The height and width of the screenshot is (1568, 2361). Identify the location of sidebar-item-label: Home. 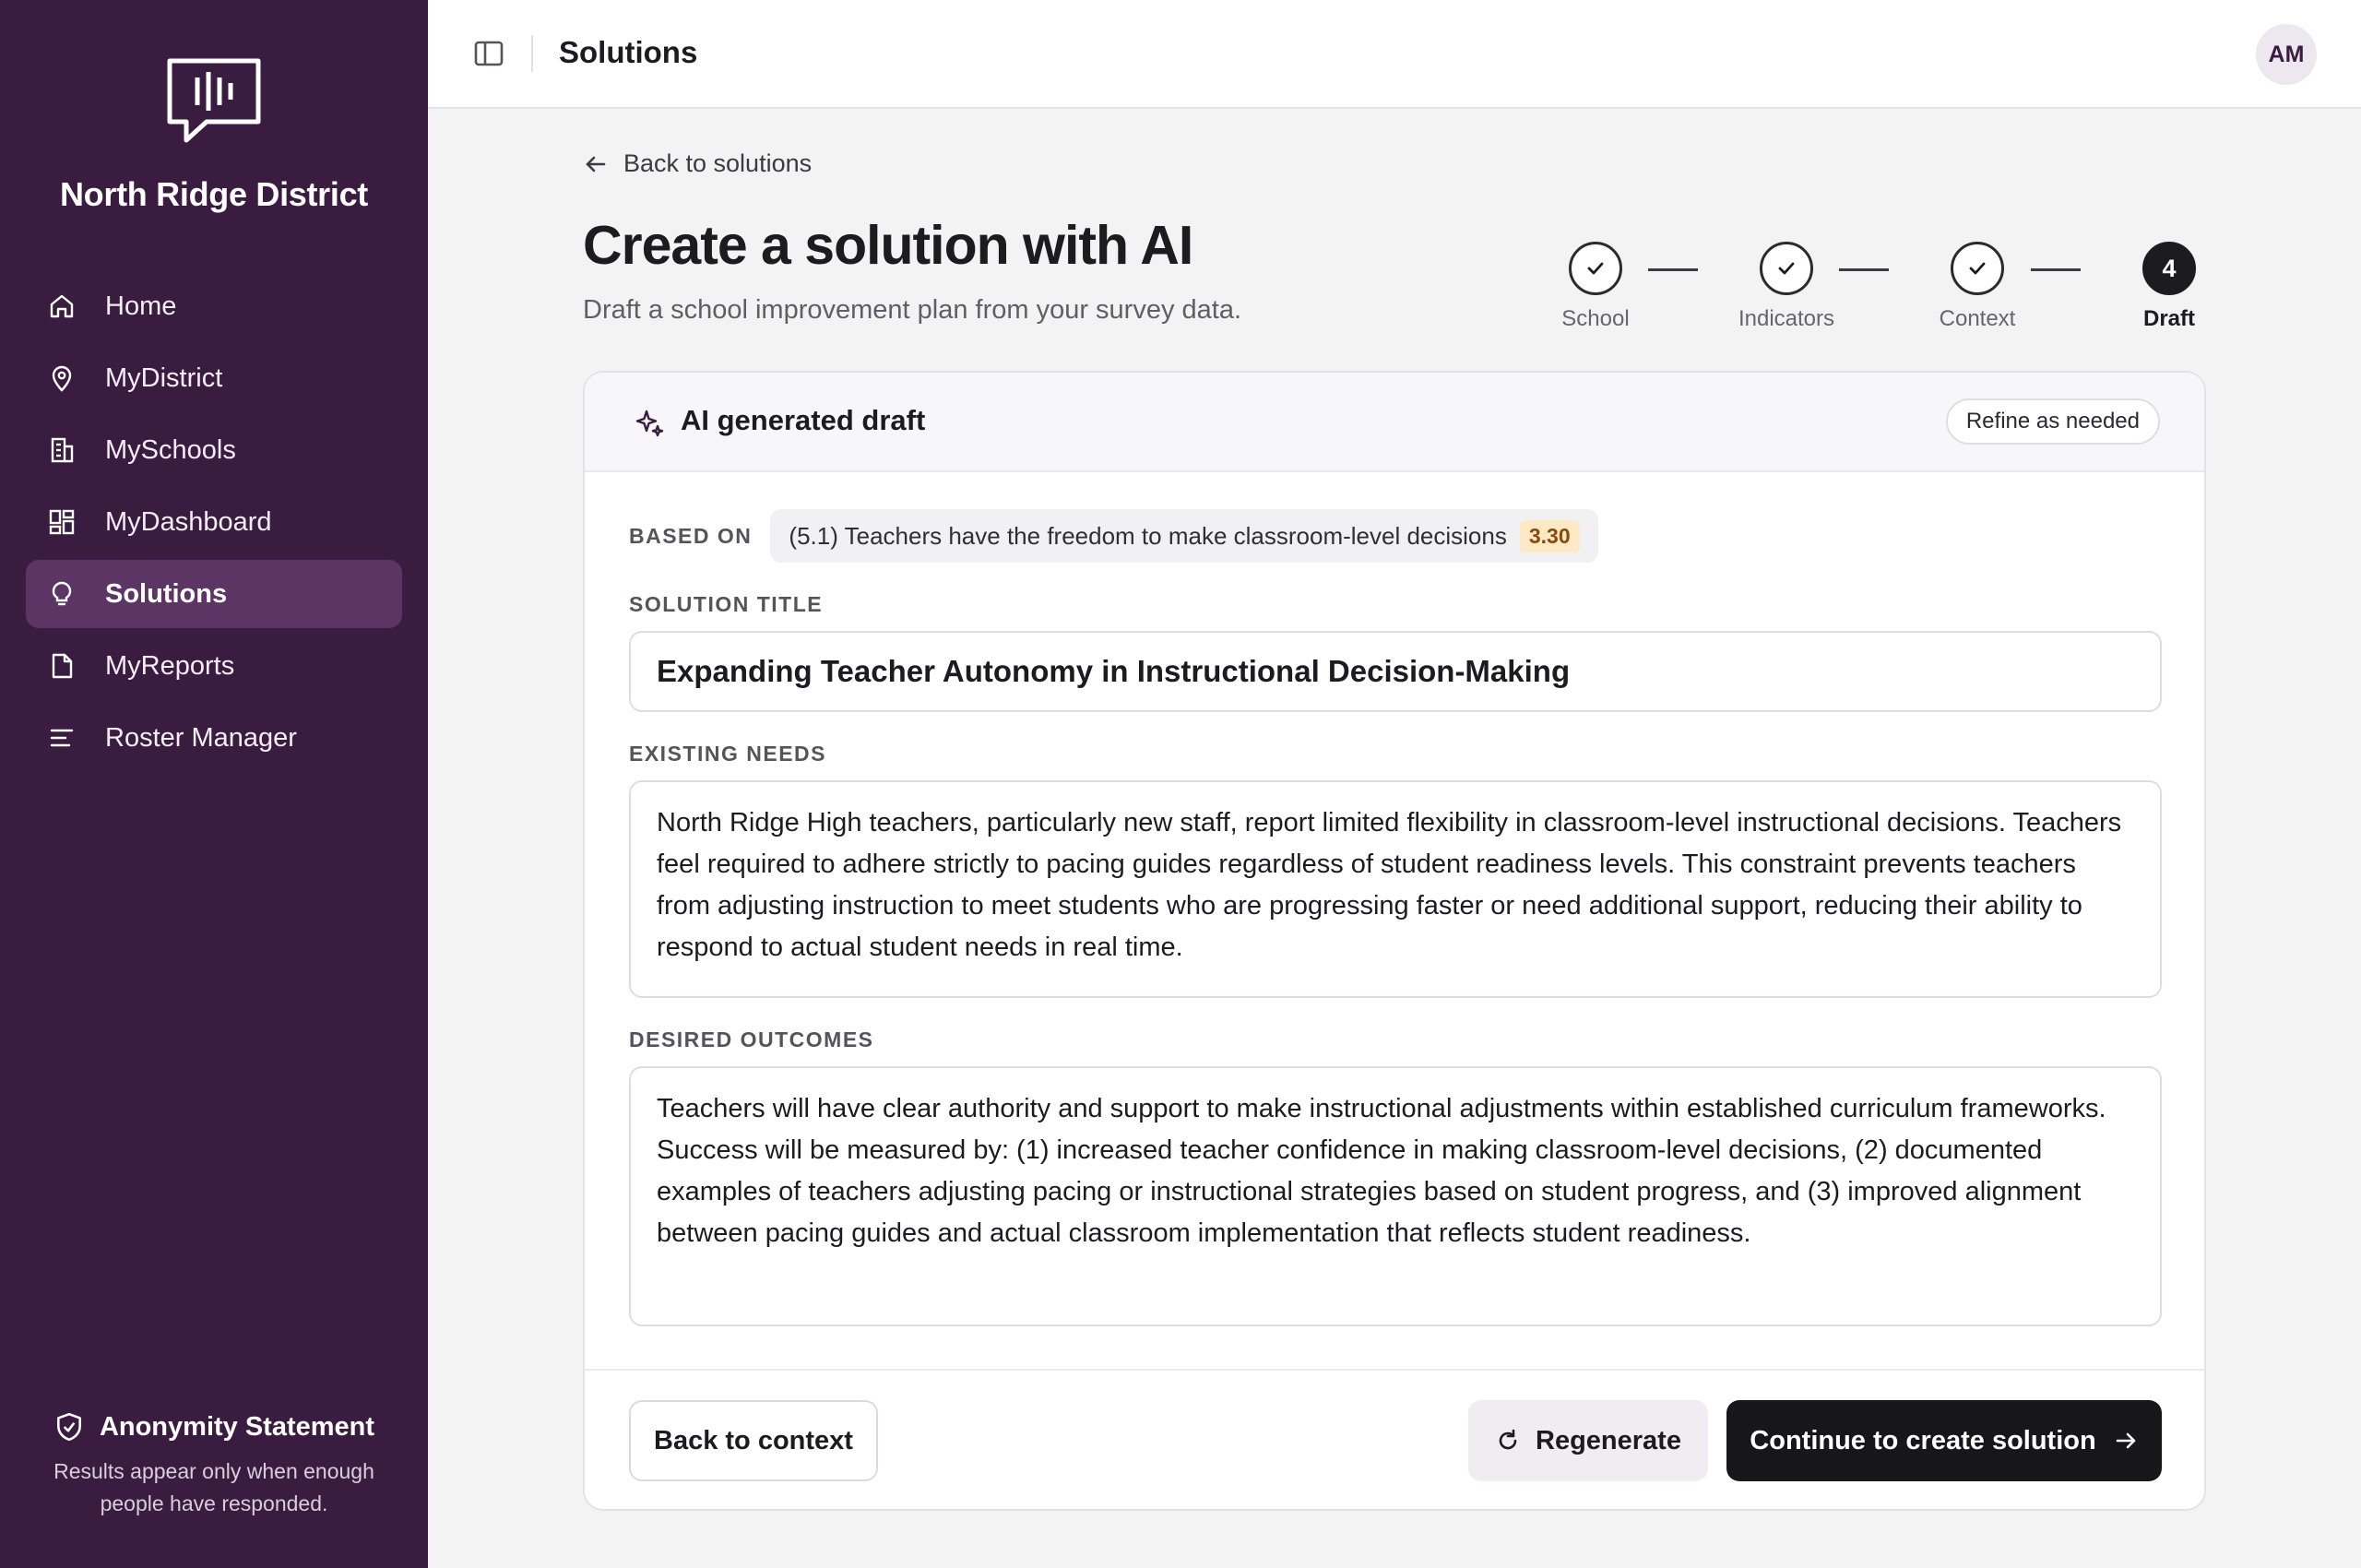
(141, 306).